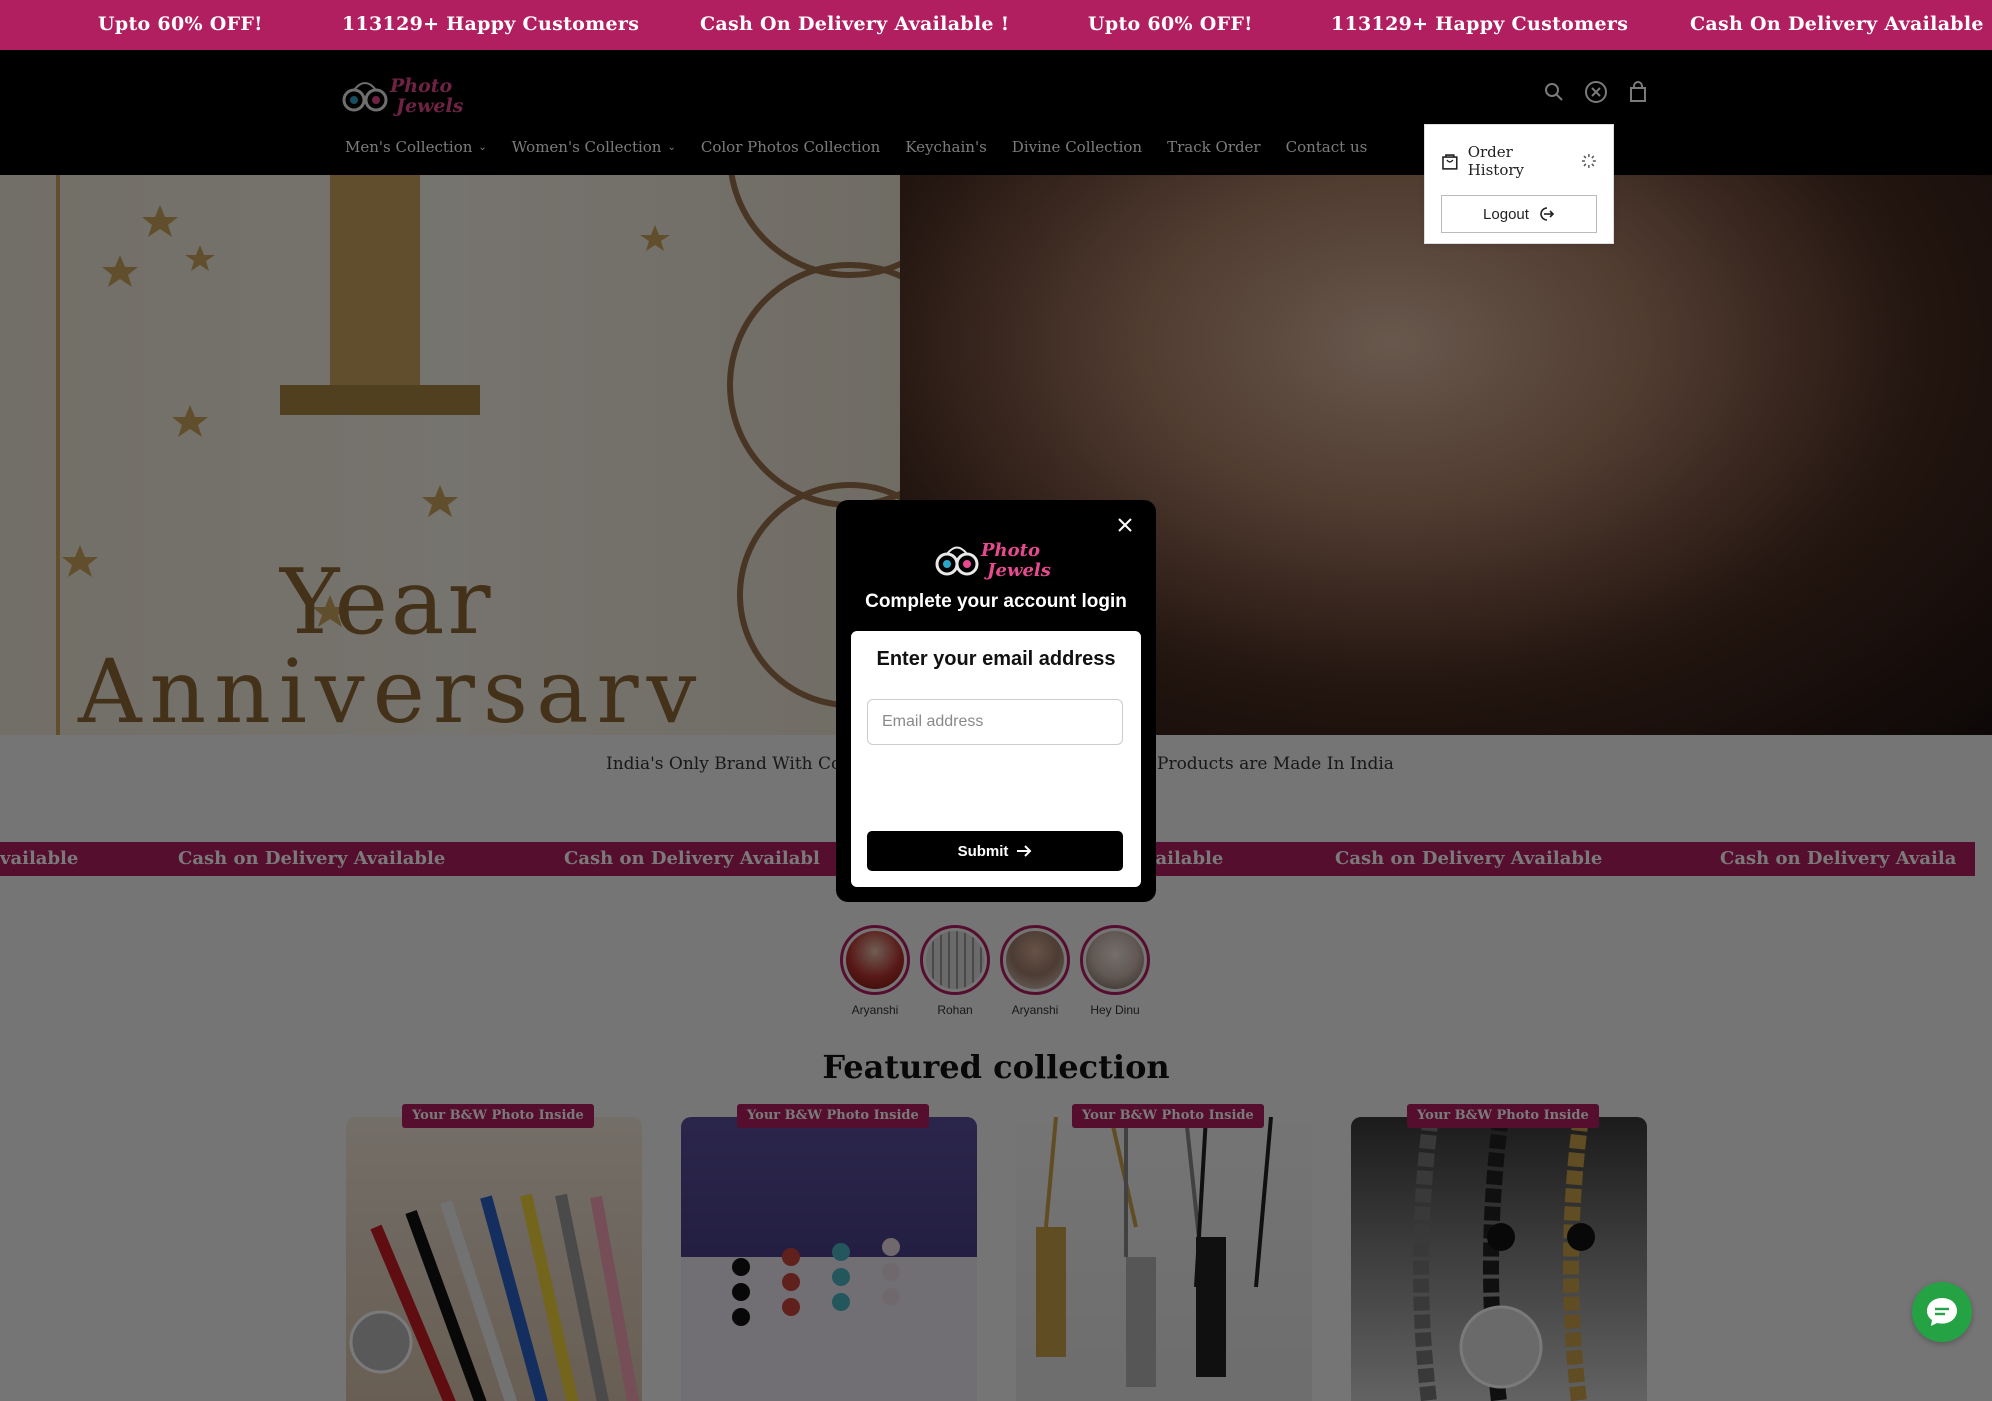 The image size is (1992, 1401). I want to click on nav-contact-us: Contact us, so click(1327, 147).